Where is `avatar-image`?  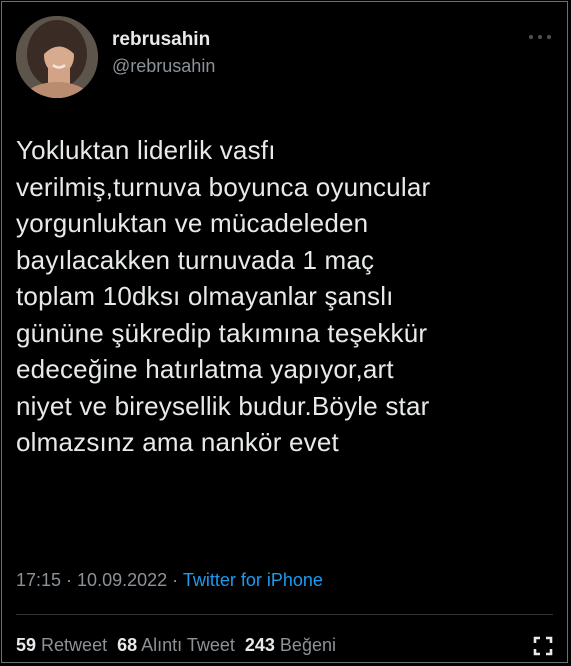 avatar-image is located at coordinates (57, 57).